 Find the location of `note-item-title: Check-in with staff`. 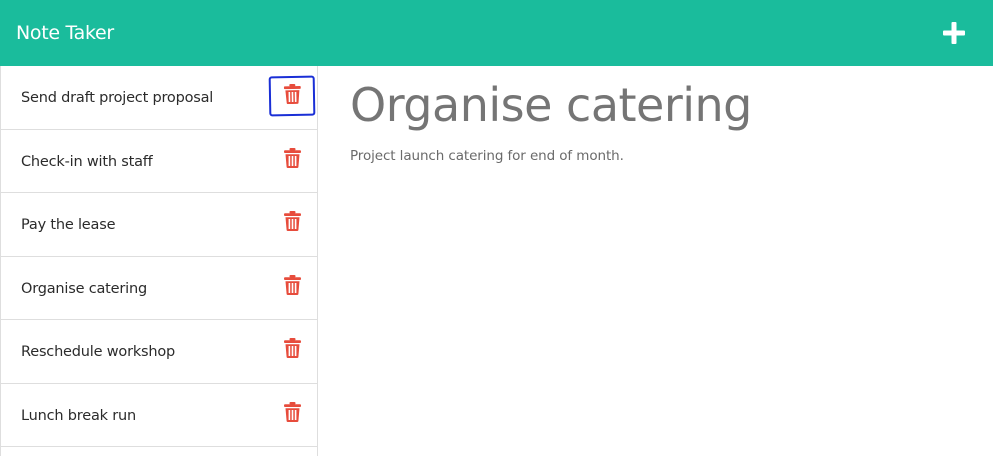

note-item-title: Check-in with staff is located at coordinates (87, 161).